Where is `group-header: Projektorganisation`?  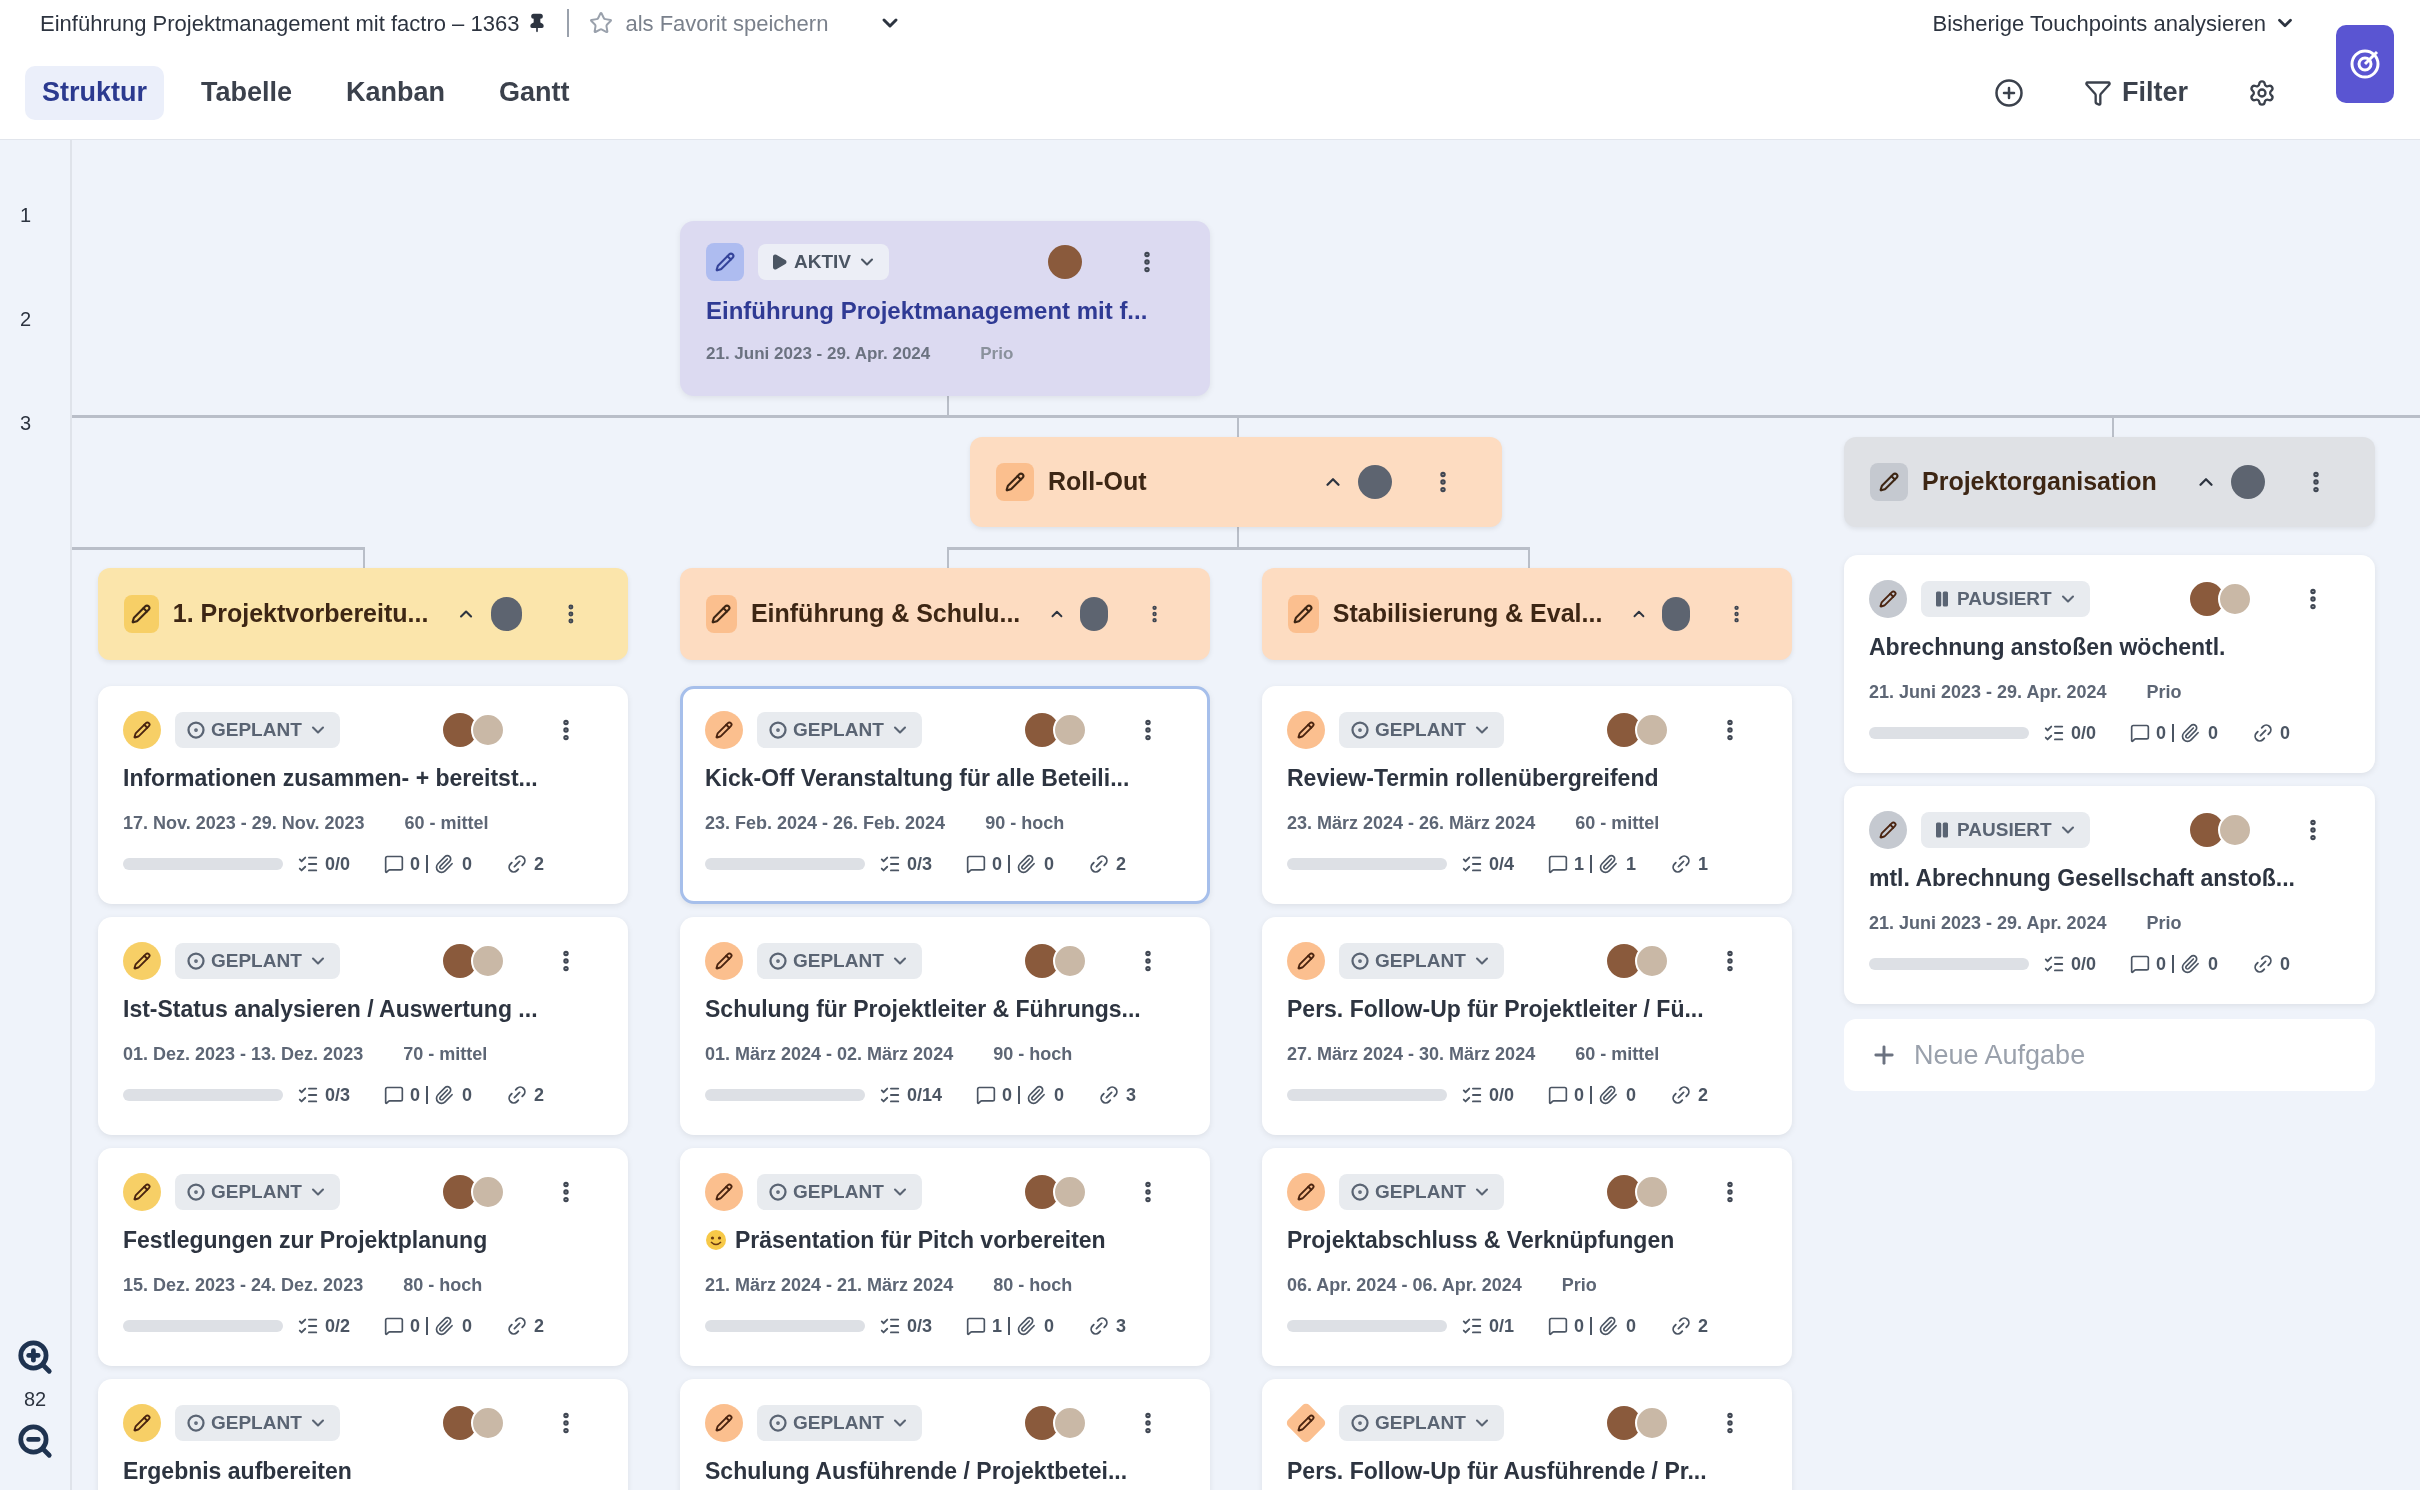 group-header: Projektorganisation is located at coordinates (2109, 482).